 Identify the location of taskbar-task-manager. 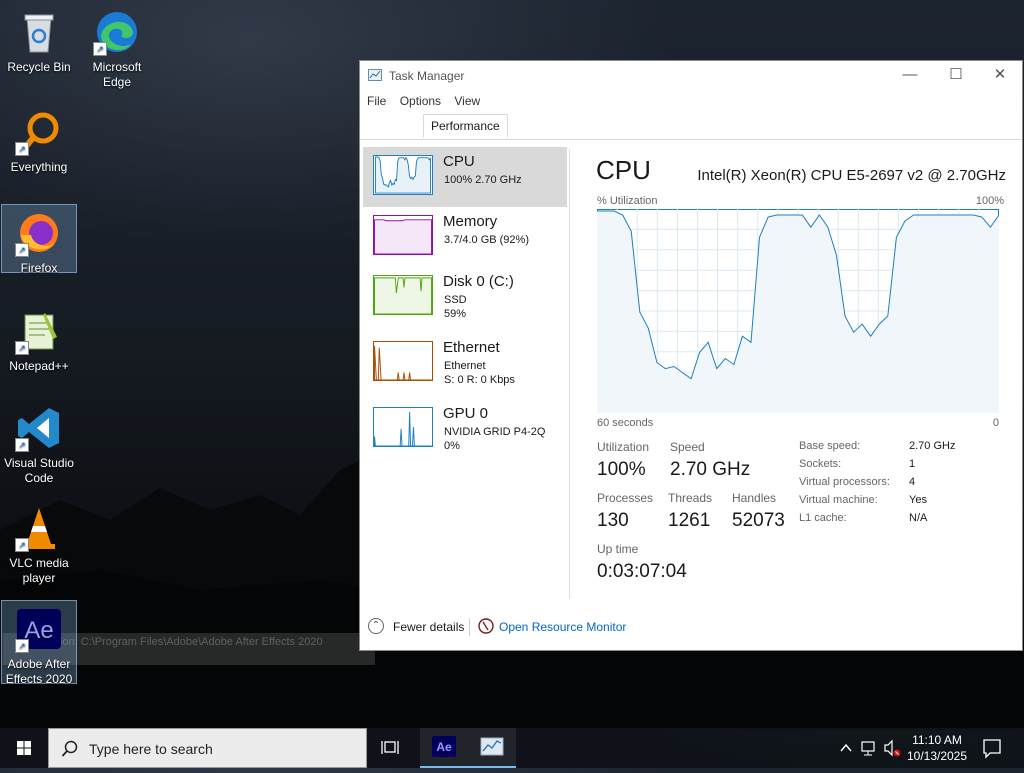
(492, 748).